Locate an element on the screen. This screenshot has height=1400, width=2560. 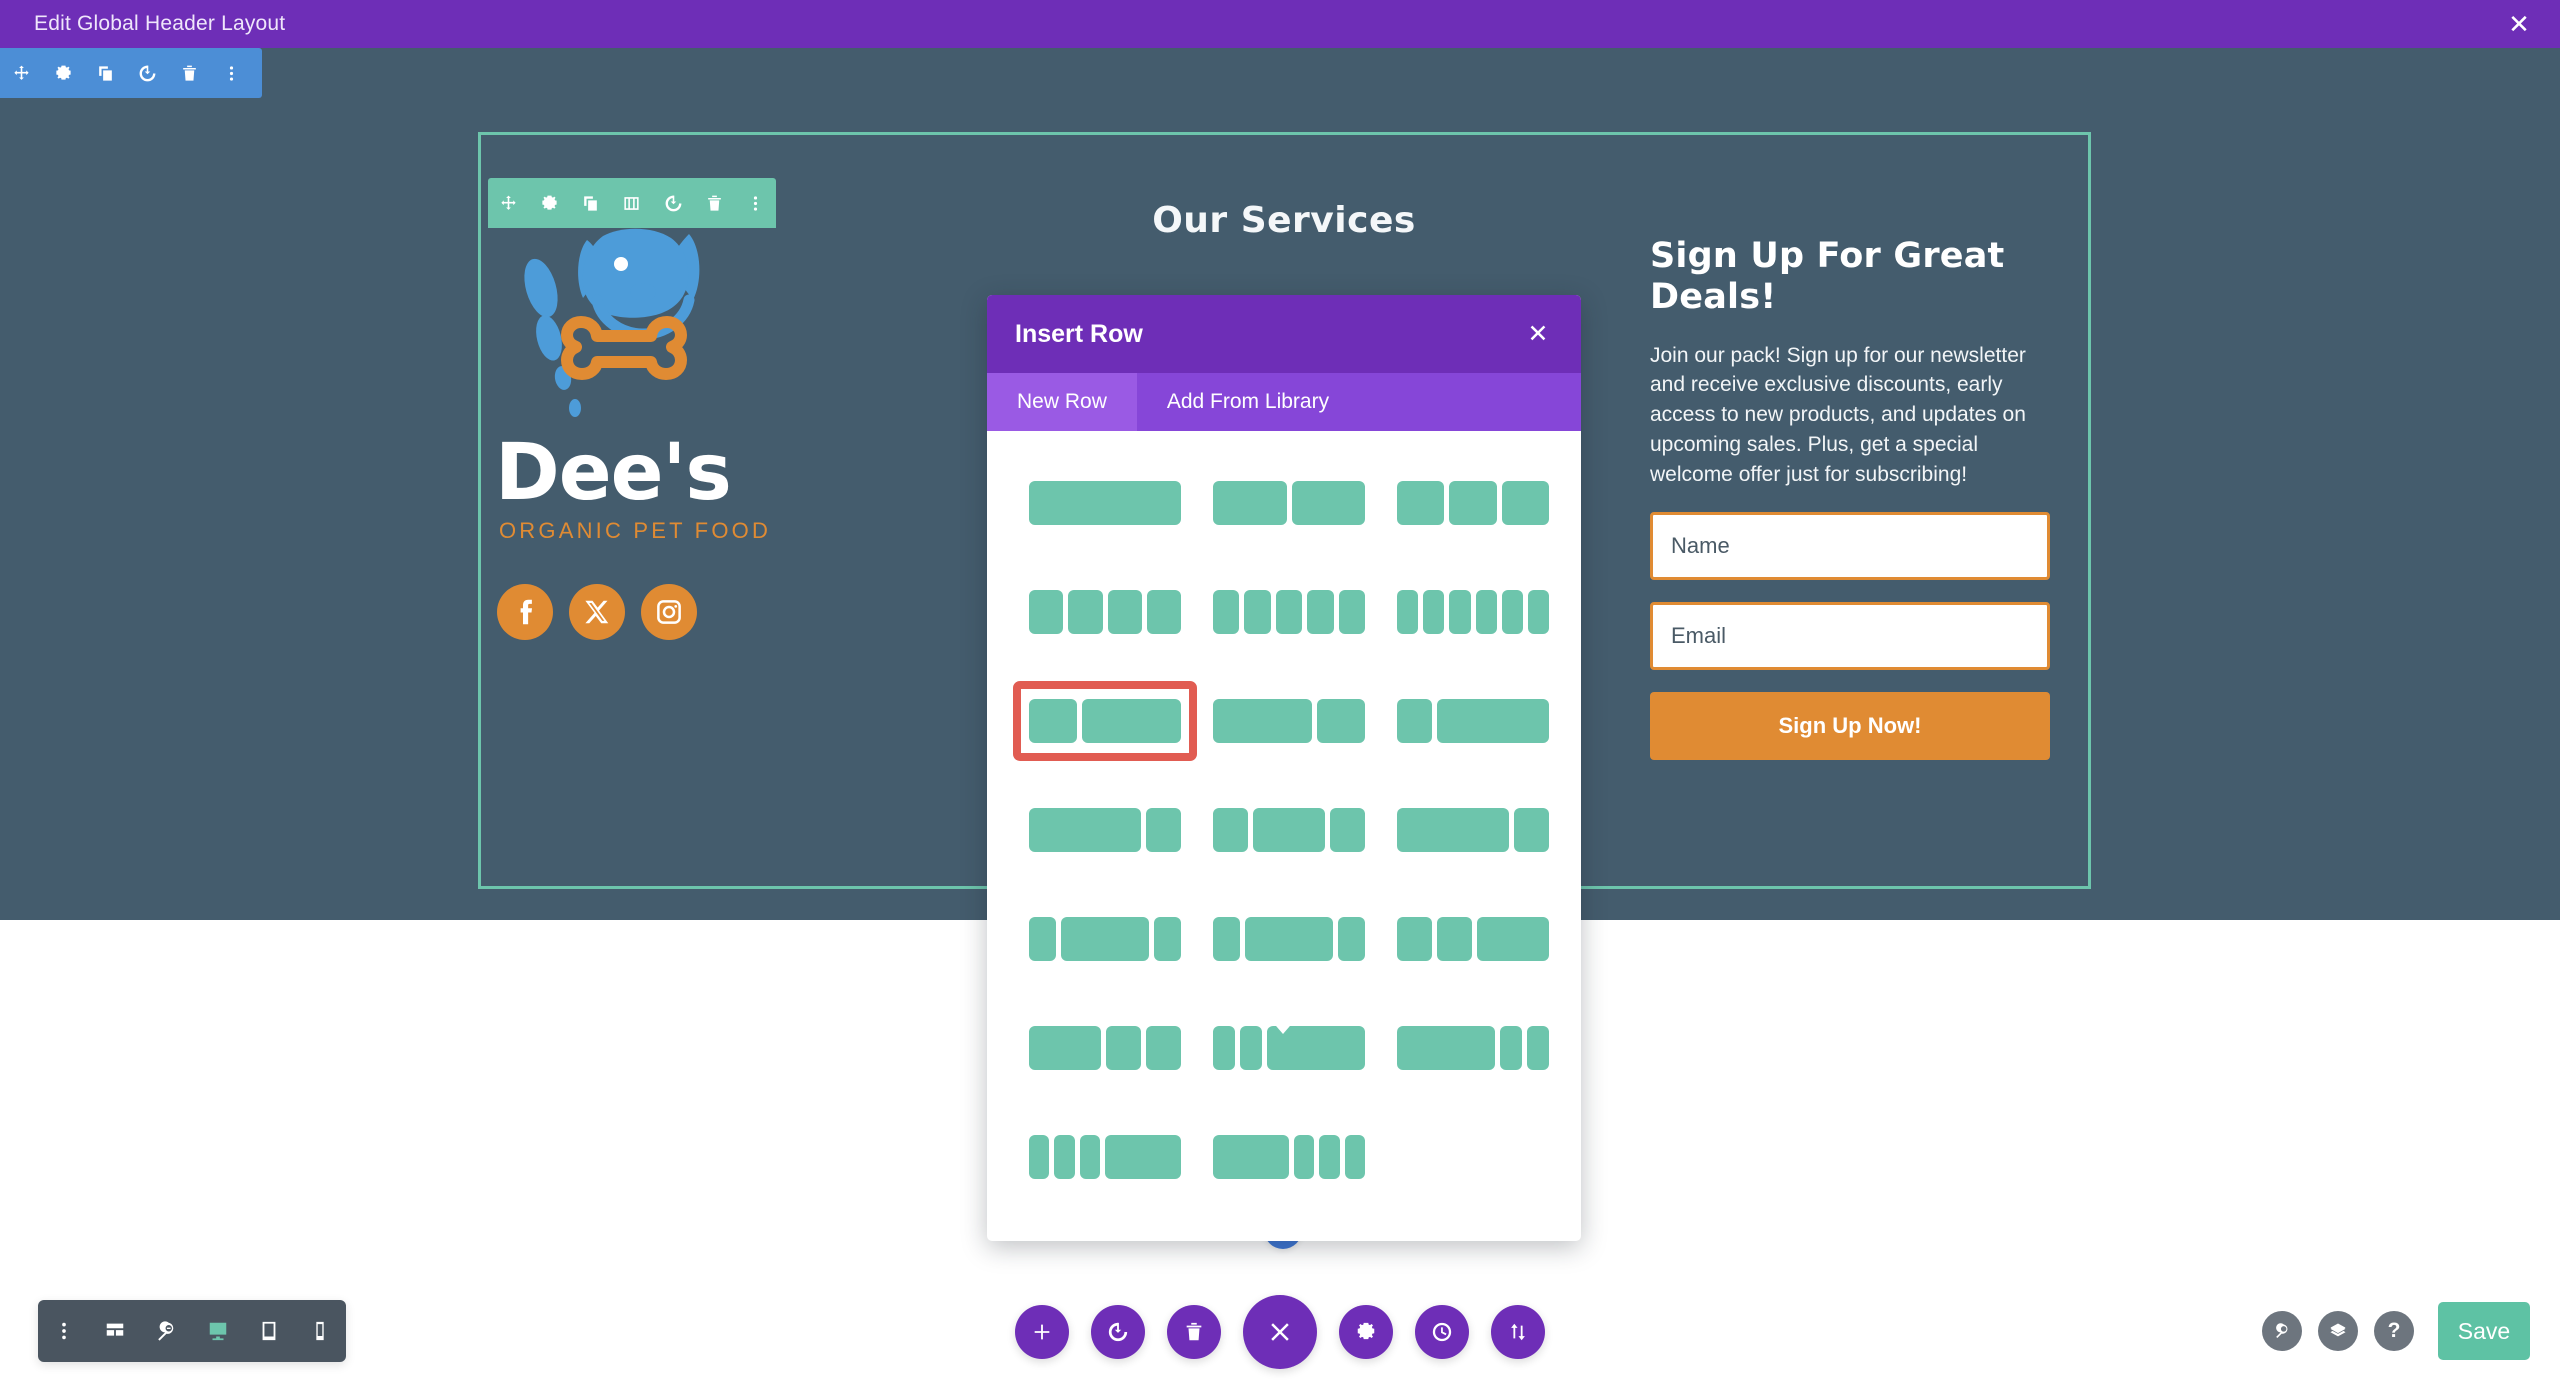
row-layout-option-1_4__1_2__1_4 is located at coordinates (1289, 830).